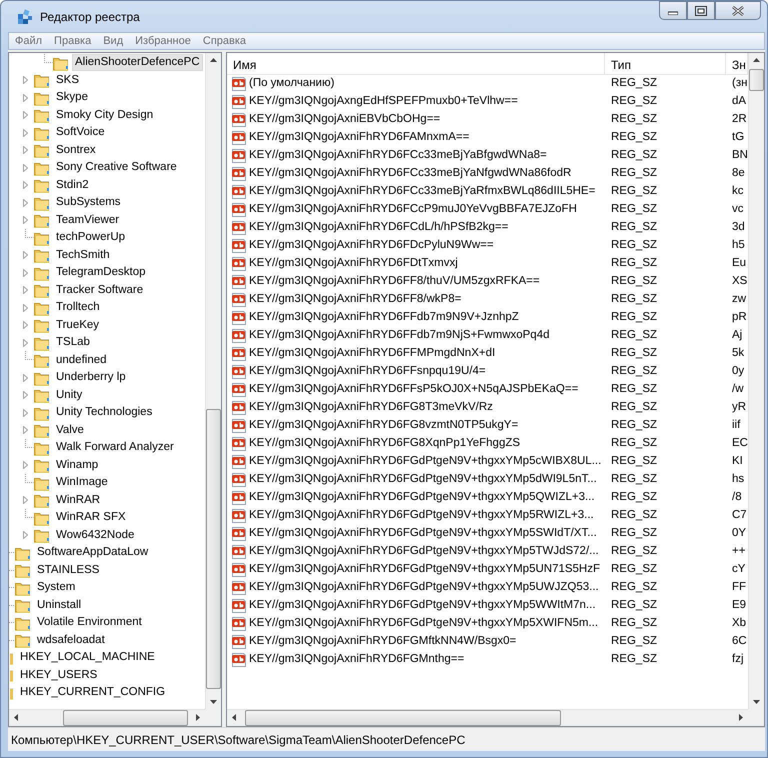 This screenshot has width=768, height=758. What do you see at coordinates (12, 553) in the screenshot?
I see `tree-line` at bounding box center [12, 553].